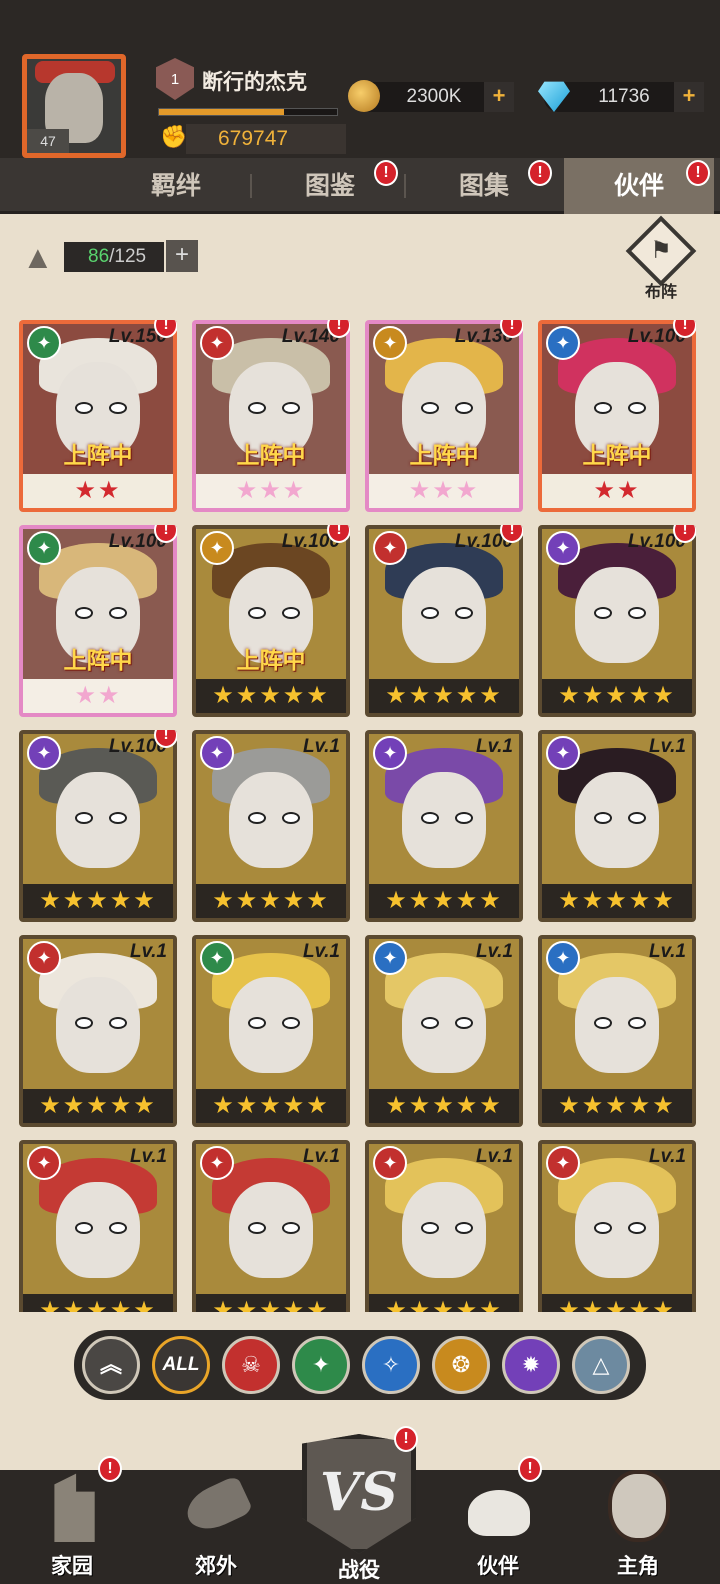 This screenshot has width=720, height=1584. Describe the element at coordinates (444, 416) in the screenshot. I see `partner-card: ✦ Lv.136 上阵中 ★★★!` at that location.